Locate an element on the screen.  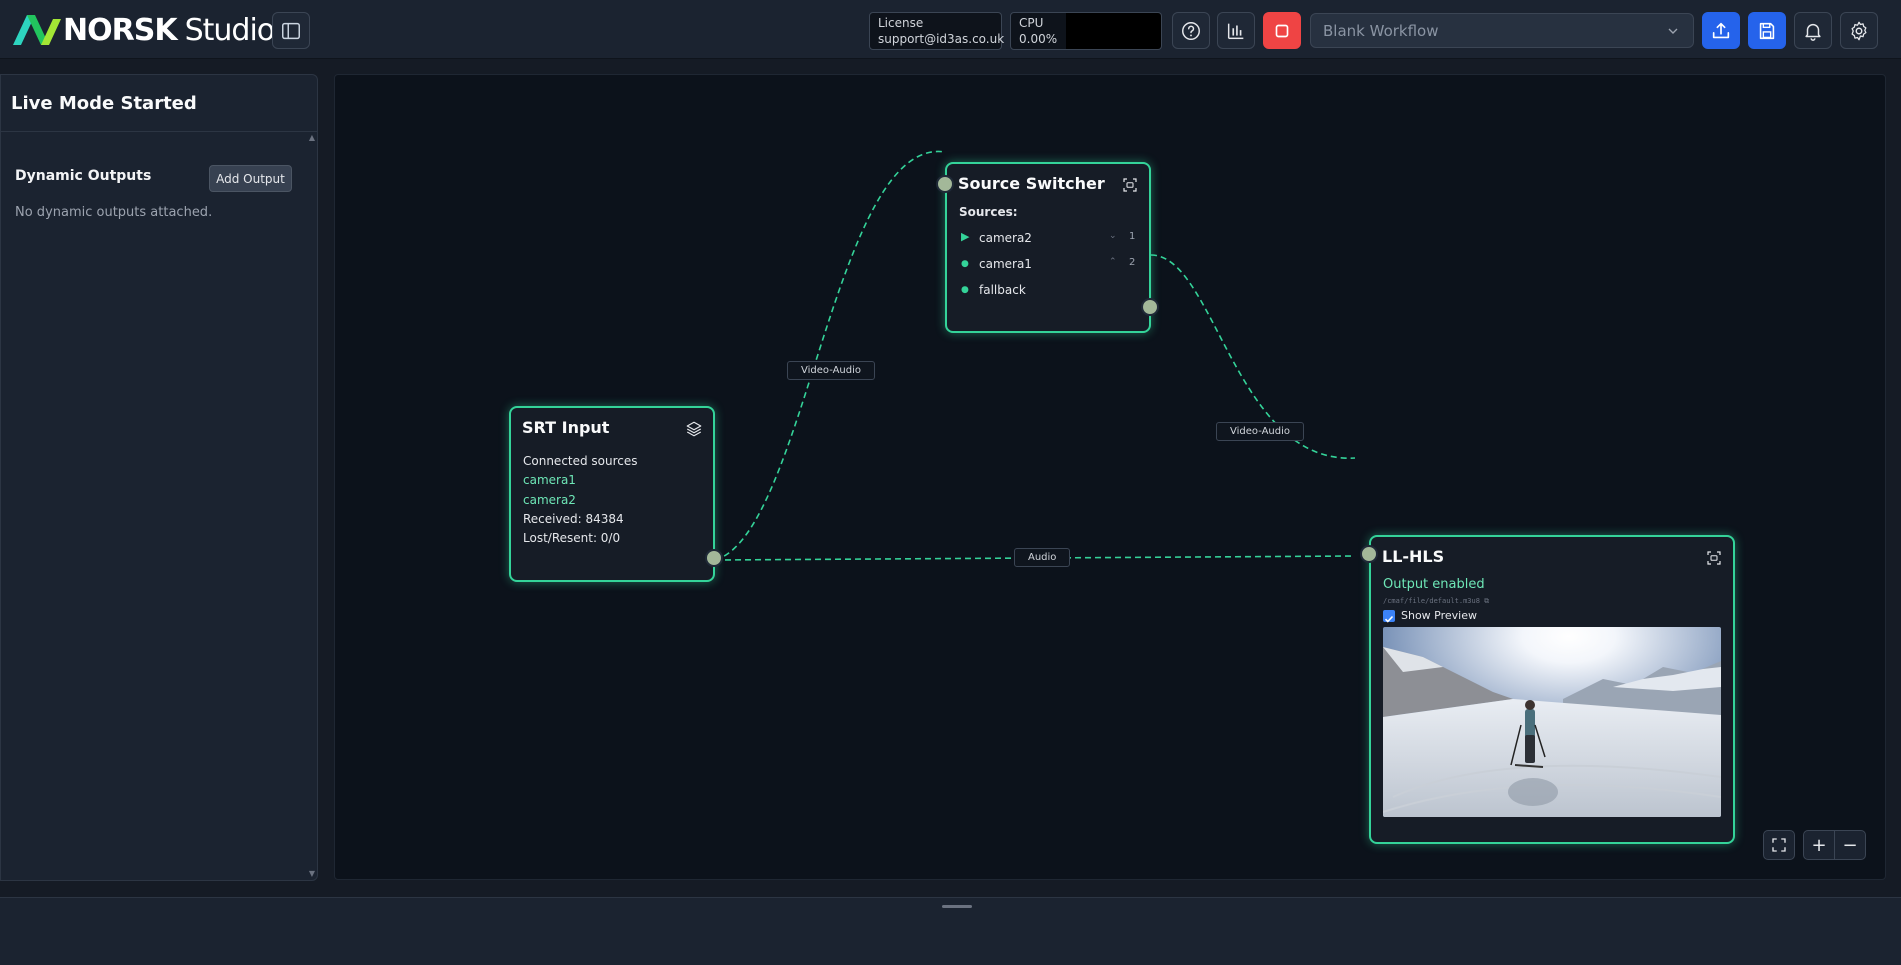
scroll-up-arrow-icon: ▲ is located at coordinates (312, 137).